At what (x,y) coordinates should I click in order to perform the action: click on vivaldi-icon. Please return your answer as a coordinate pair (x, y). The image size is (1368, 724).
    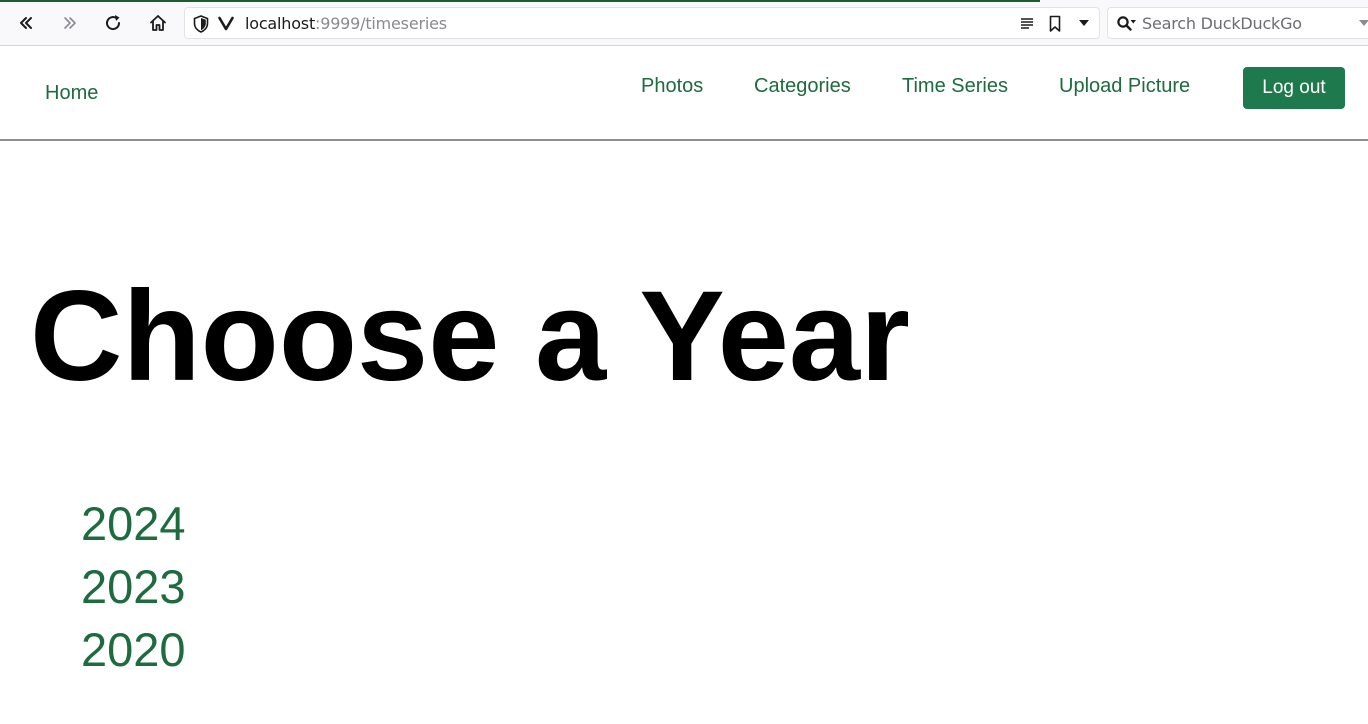
    Looking at the image, I should click on (226, 23).